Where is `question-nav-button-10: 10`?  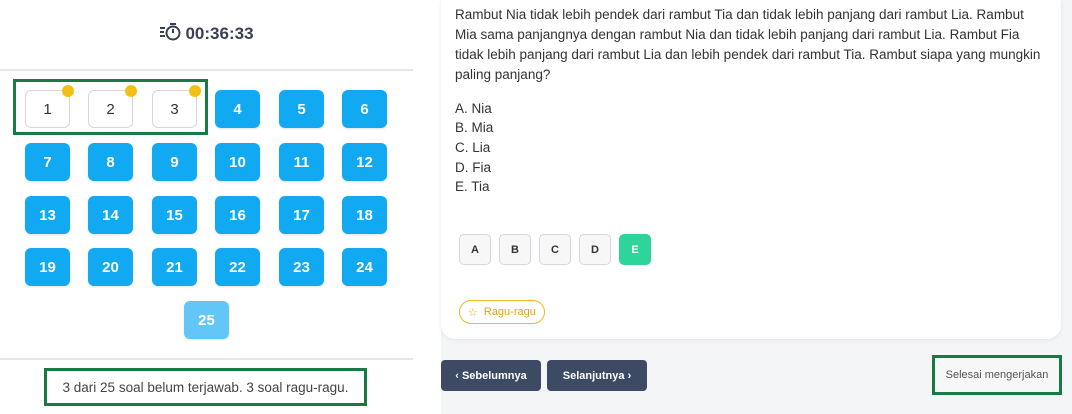 question-nav-button-10: 10 is located at coordinates (237, 162).